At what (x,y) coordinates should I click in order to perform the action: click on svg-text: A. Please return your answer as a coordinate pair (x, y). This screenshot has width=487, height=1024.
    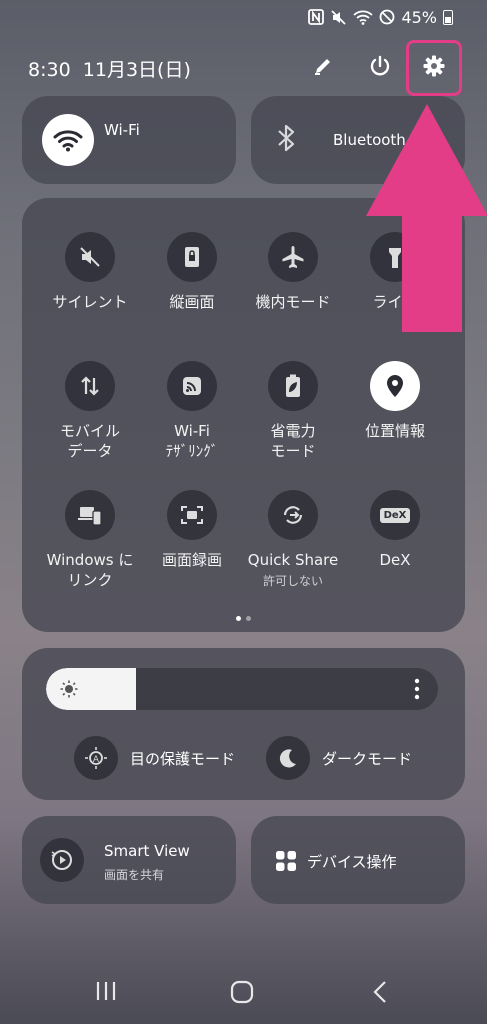
    Looking at the image, I should click on (96, 760).